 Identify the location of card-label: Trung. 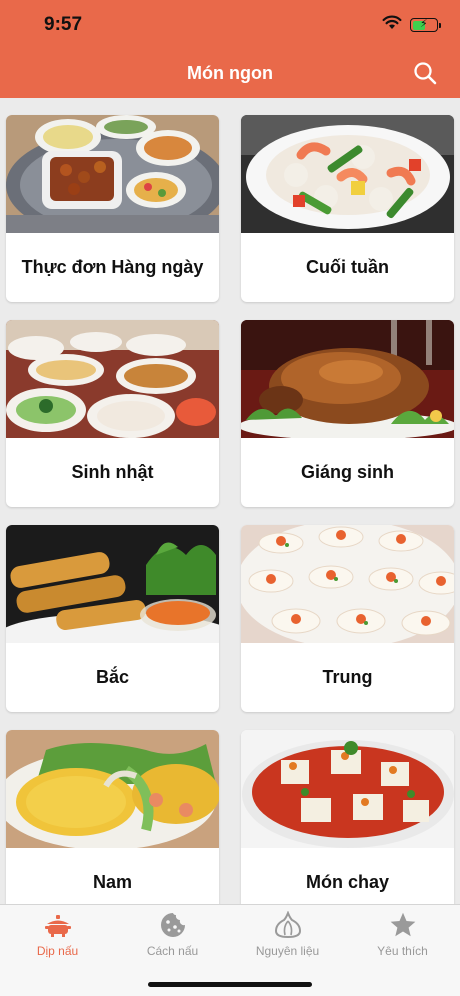
(347, 677).